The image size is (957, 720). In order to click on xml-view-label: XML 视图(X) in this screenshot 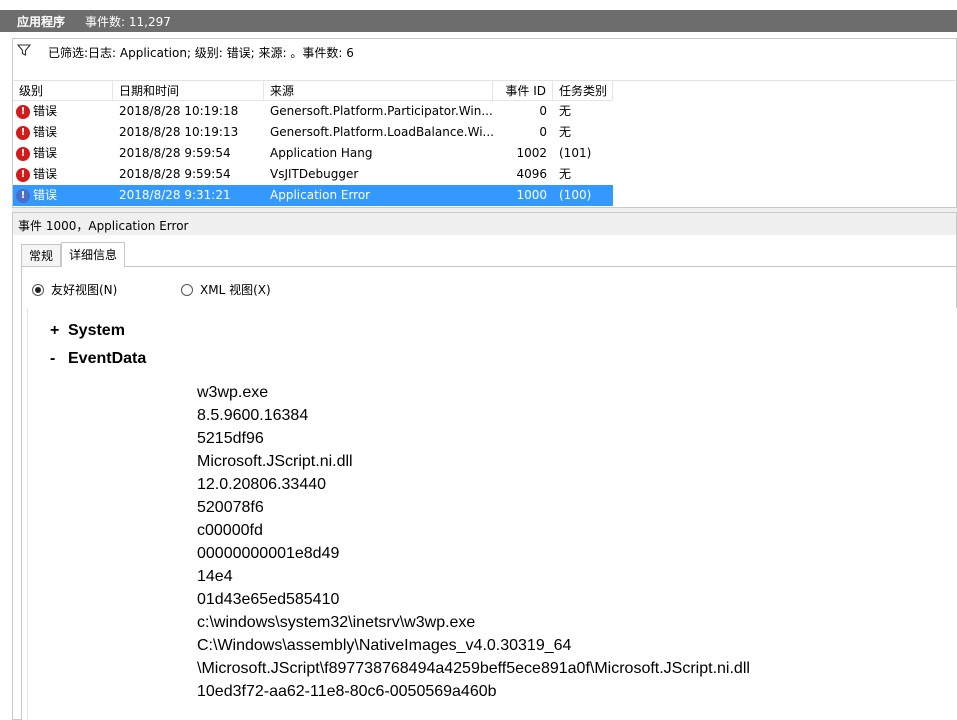, I will do `click(235, 290)`.